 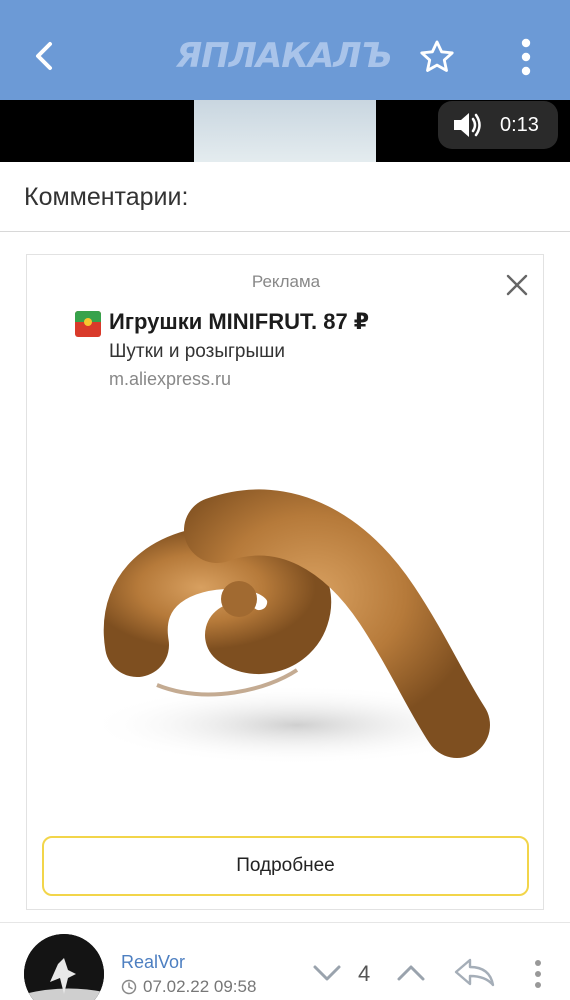 What do you see at coordinates (153, 962) in the screenshot?
I see `comment-username: RealVor` at bounding box center [153, 962].